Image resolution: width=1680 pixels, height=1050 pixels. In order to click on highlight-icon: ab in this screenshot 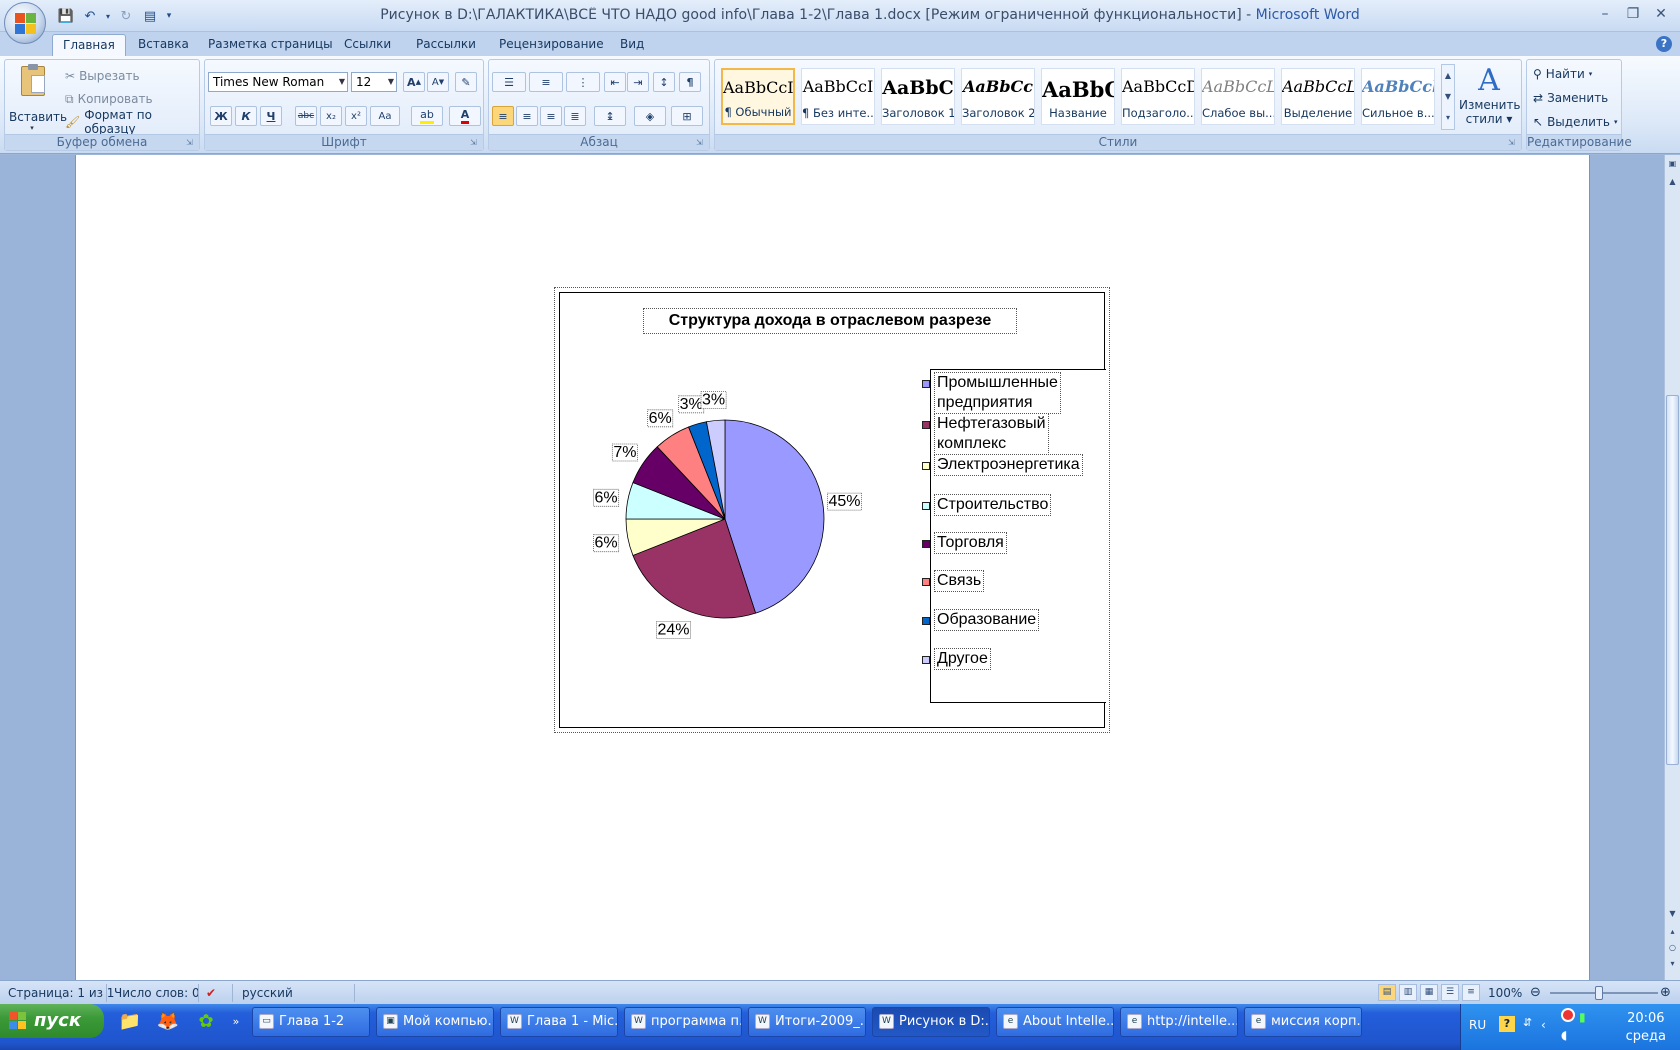, I will do `click(427, 116)`.